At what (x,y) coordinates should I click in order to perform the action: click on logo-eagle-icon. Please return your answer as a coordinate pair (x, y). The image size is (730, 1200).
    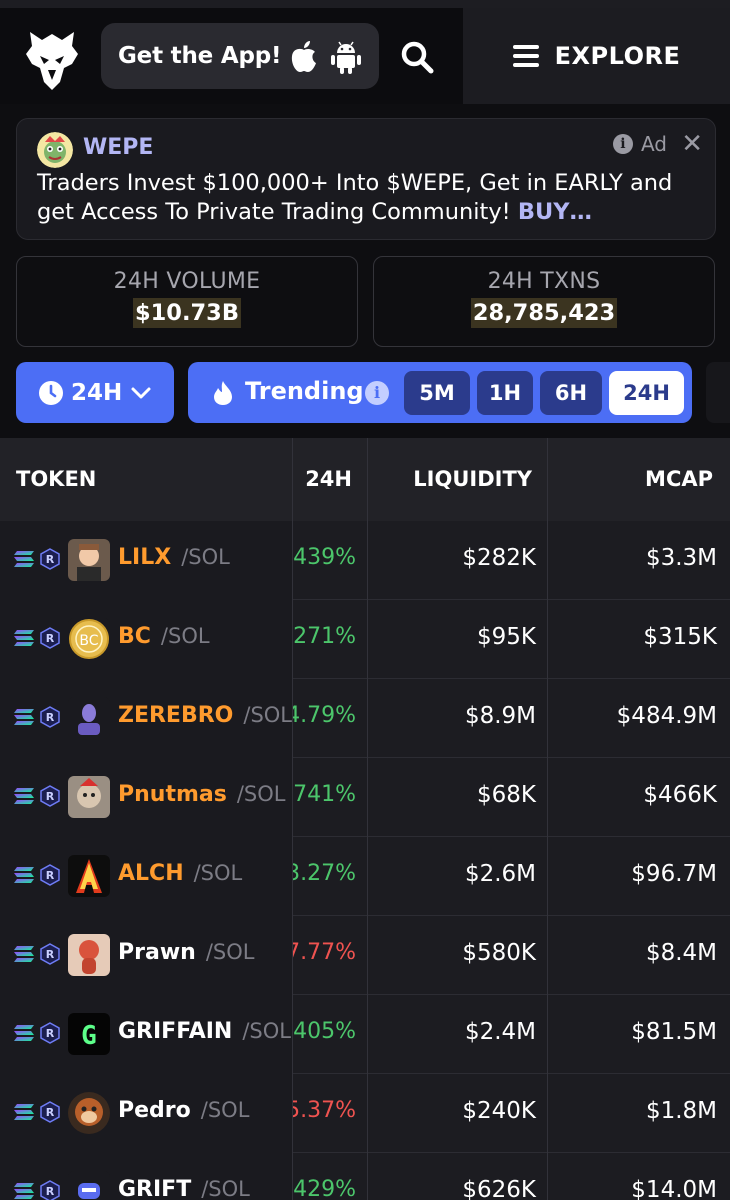
    Looking at the image, I should click on (52, 61).